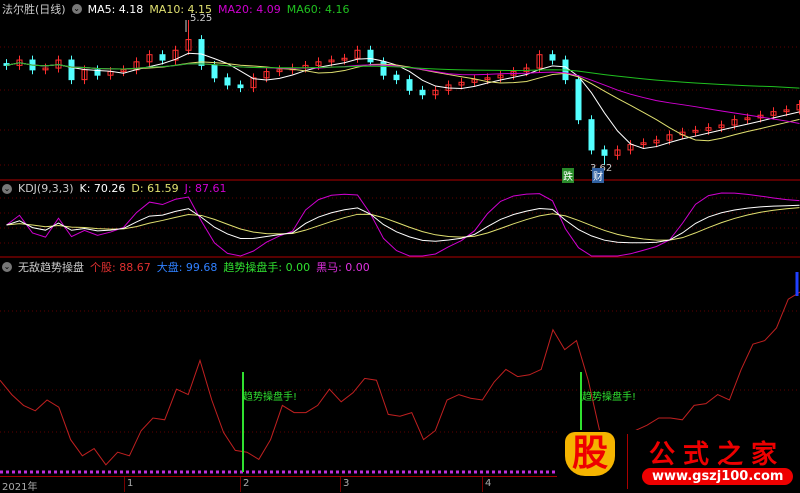  What do you see at coordinates (246, 483) in the screenshot?
I see `axis-label: 2` at bounding box center [246, 483].